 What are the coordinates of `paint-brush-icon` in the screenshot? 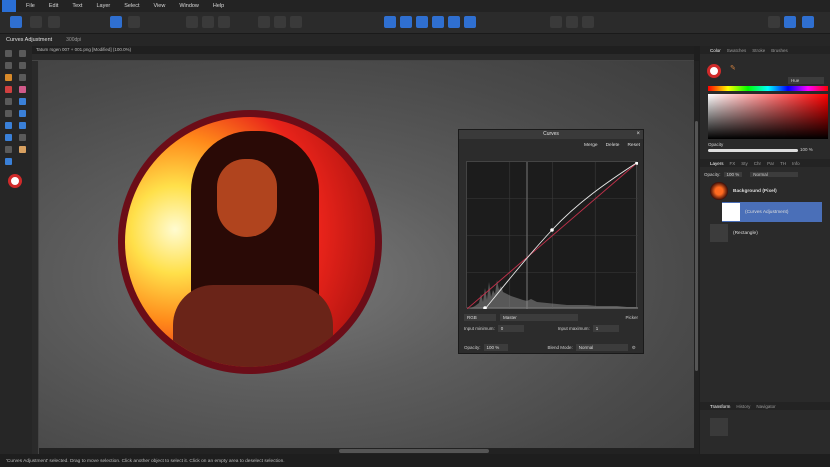 It's located at (8, 77).